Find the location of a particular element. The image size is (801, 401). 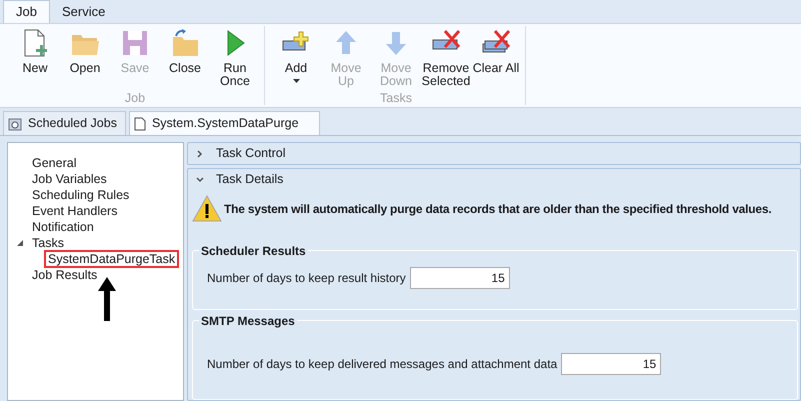

ribbon-tab: Service is located at coordinates (84, 11).